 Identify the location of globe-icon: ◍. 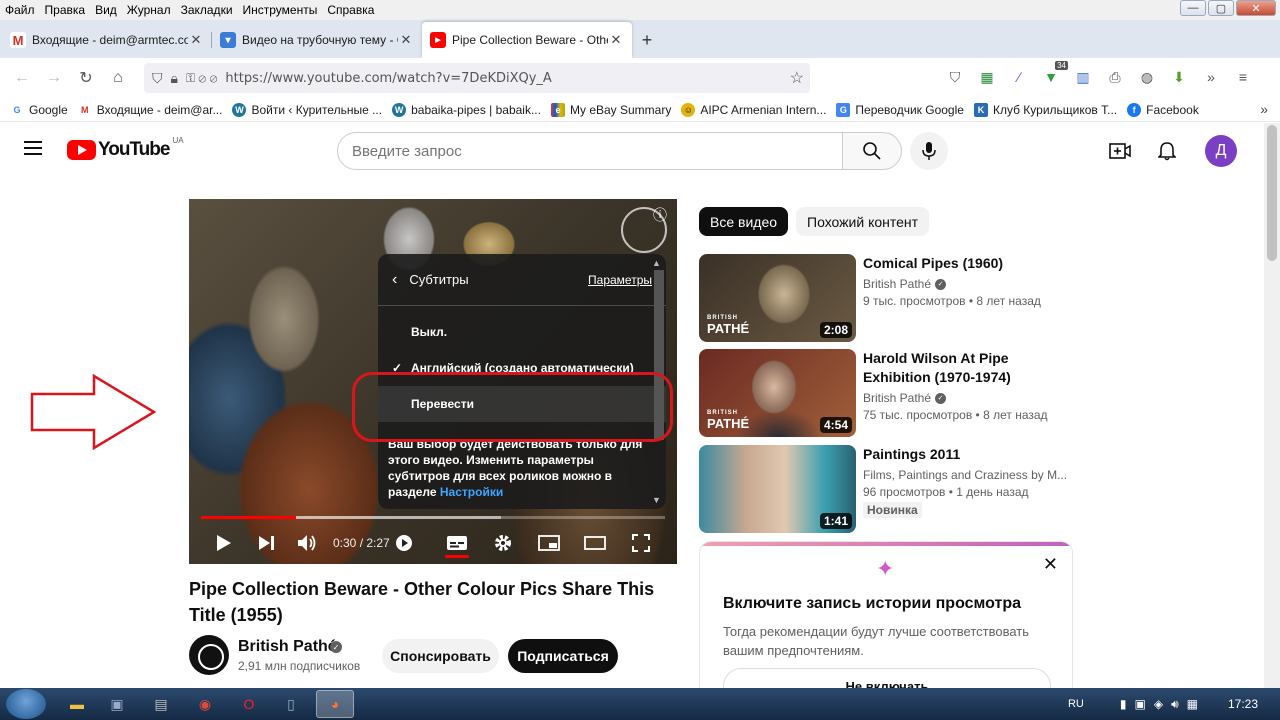
(1147, 77).